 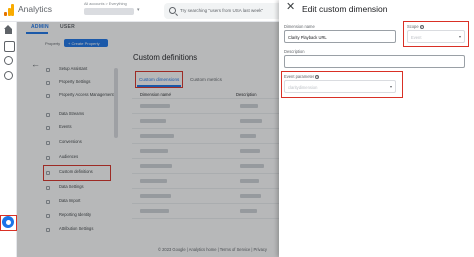 I want to click on app-title: Analytics, so click(x=35, y=9).